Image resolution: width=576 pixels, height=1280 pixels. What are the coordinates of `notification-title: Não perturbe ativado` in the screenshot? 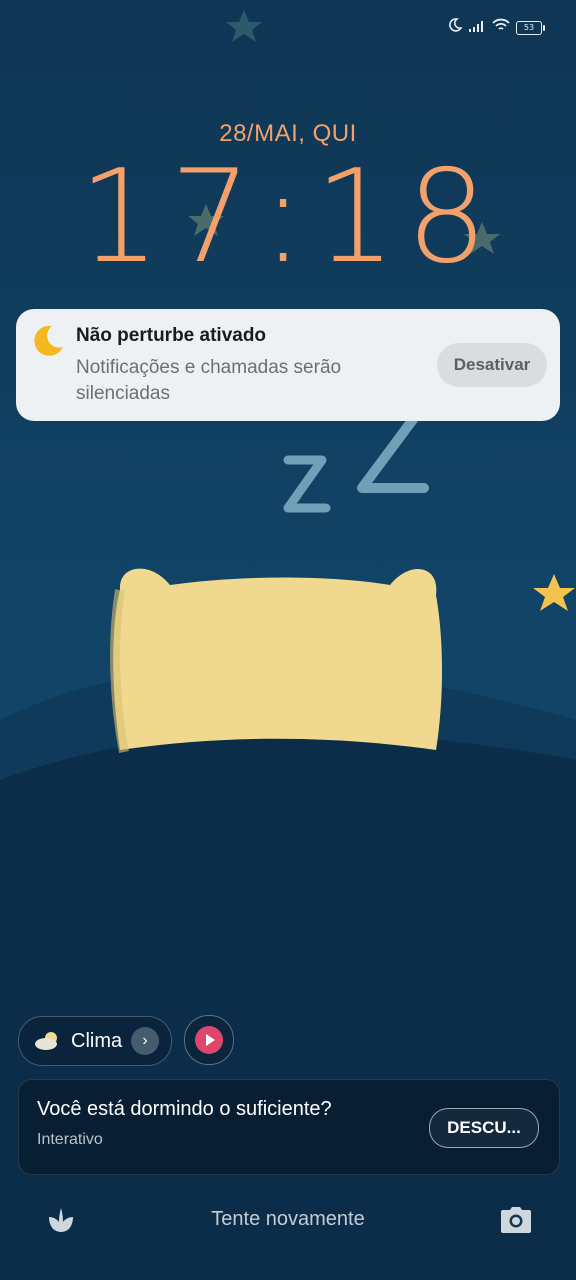 It's located at (171, 335).